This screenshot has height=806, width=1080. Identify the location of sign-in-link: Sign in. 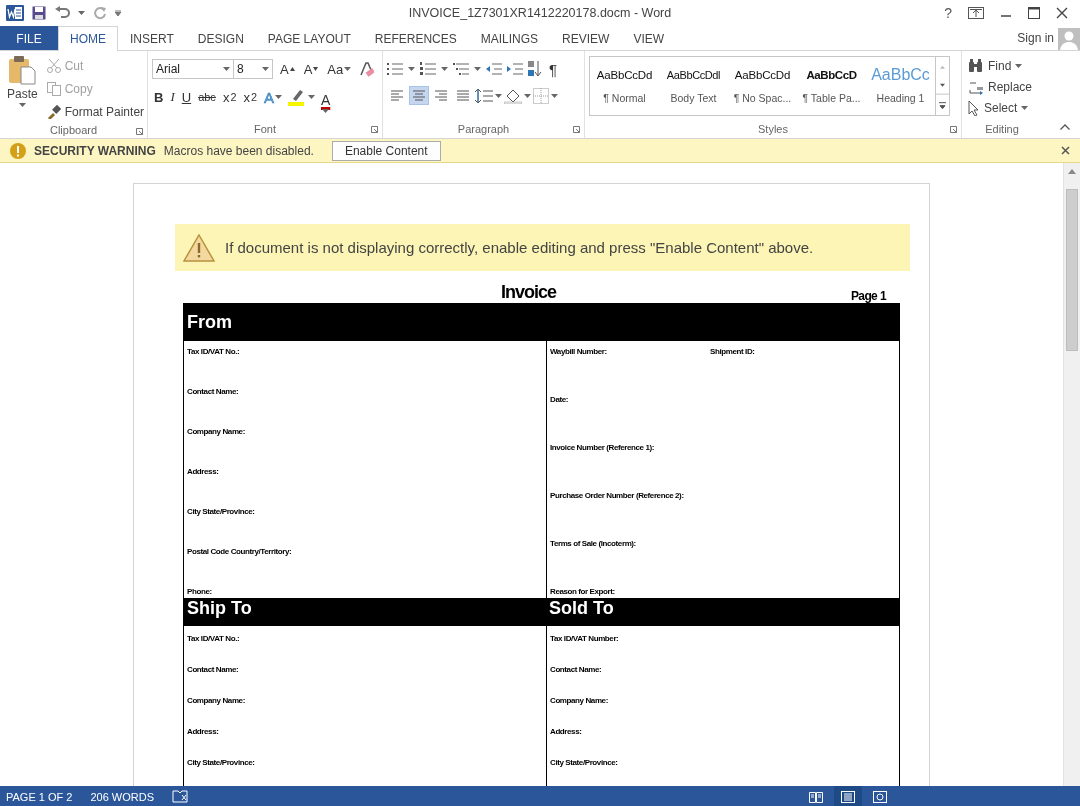
(1035, 38).